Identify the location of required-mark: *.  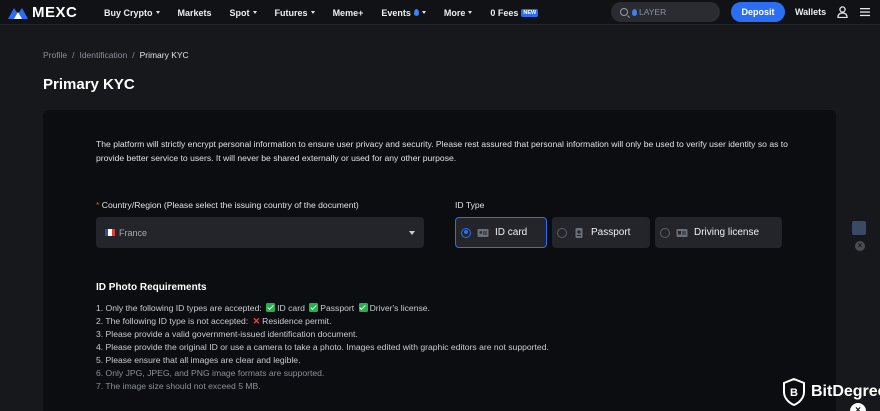
(98, 205).